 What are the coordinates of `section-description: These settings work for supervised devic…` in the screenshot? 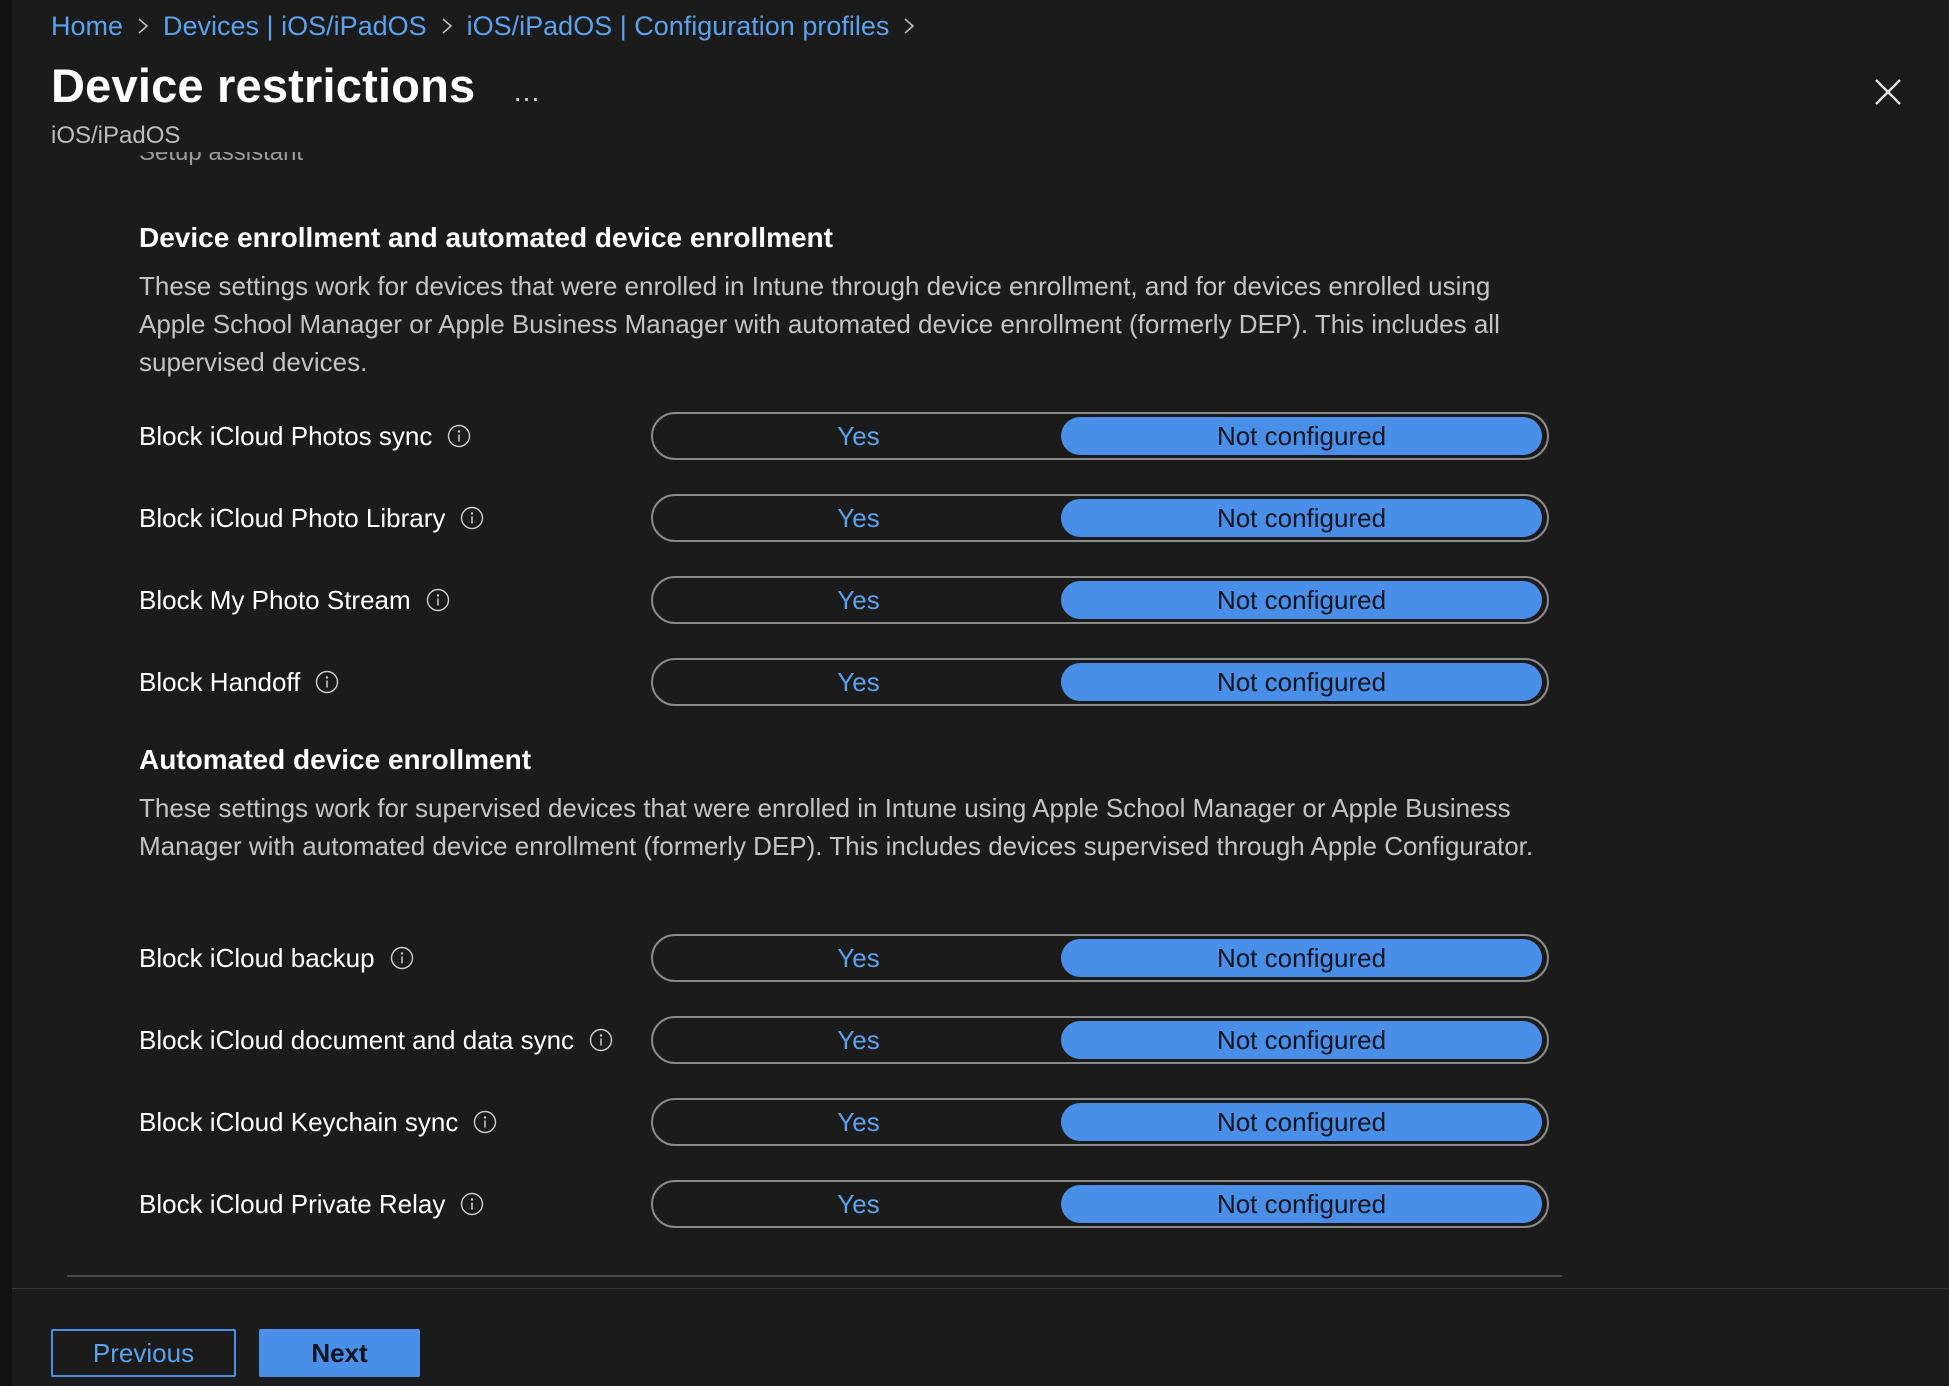 It's located at (836, 827).